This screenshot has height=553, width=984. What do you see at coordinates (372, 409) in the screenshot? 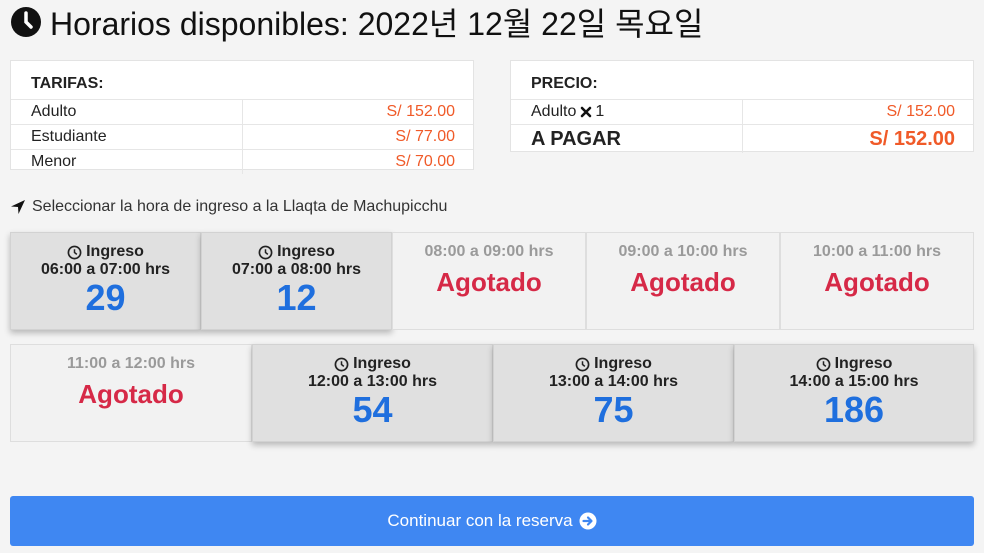
I see `slot-count: 54` at bounding box center [372, 409].